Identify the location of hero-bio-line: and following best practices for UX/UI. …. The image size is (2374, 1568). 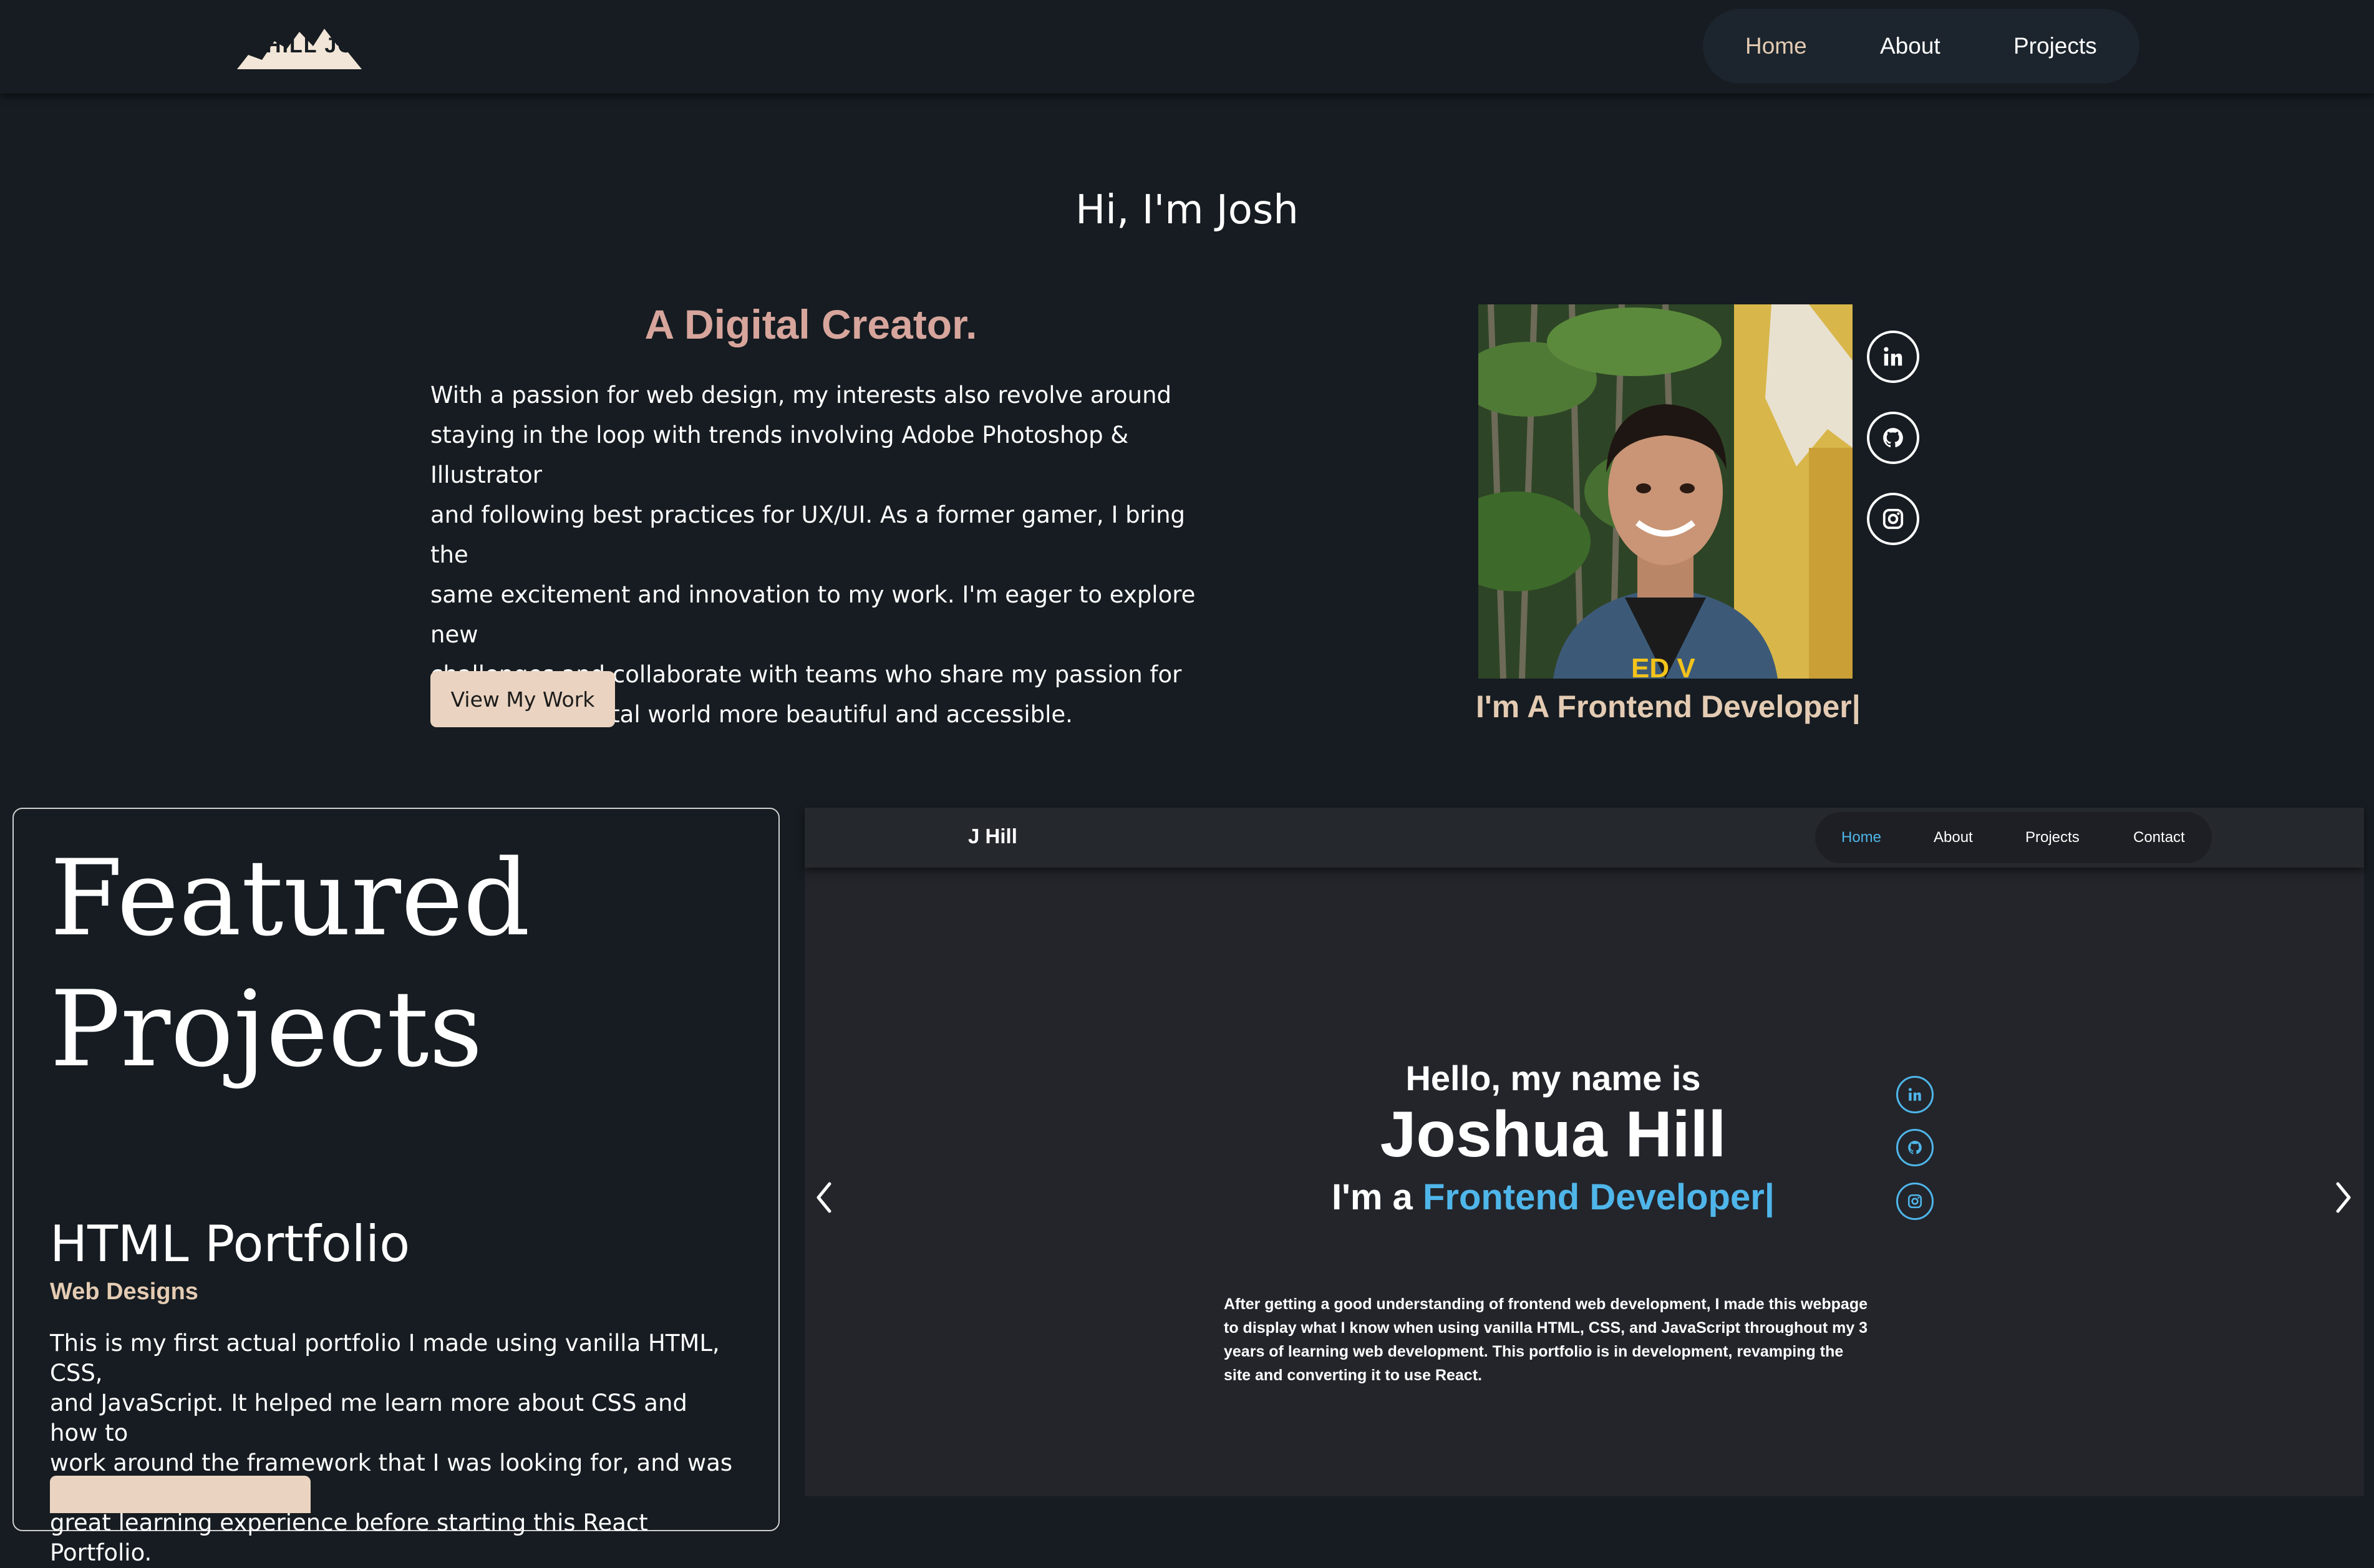
(808, 534).